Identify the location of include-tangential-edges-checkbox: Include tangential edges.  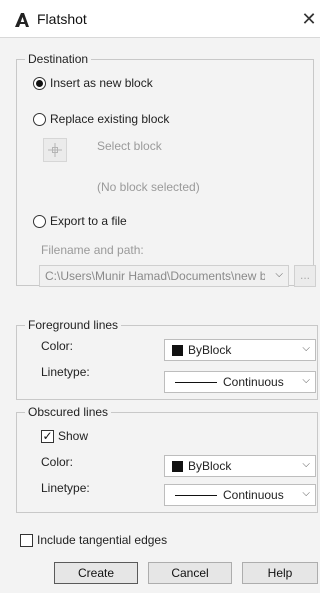
(93, 540).